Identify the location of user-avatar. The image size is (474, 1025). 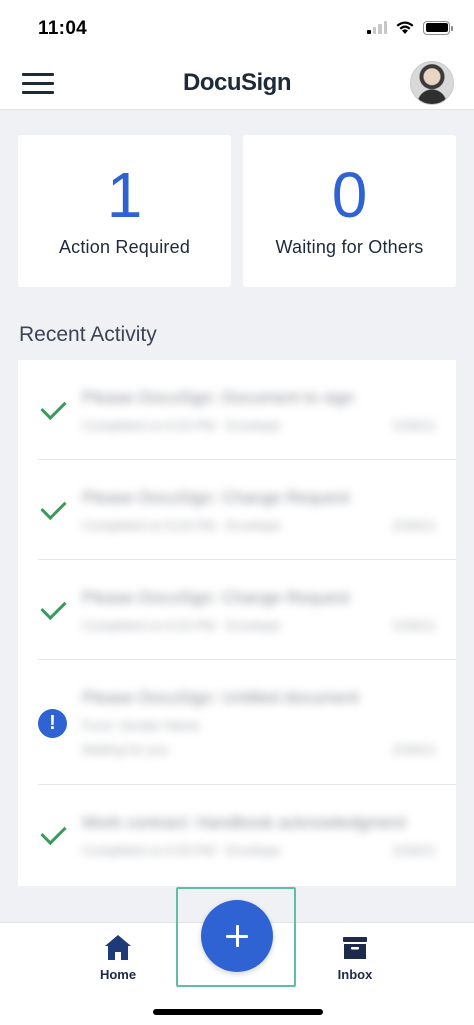
(432, 83).